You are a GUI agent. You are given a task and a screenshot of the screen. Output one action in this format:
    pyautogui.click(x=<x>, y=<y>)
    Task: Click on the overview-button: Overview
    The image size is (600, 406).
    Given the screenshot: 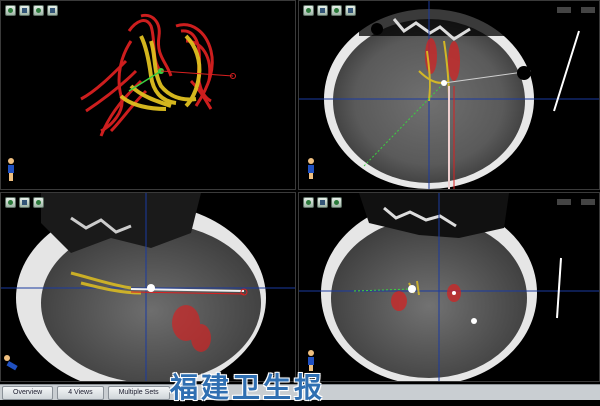 What is the action you would take?
    pyautogui.click(x=28, y=392)
    